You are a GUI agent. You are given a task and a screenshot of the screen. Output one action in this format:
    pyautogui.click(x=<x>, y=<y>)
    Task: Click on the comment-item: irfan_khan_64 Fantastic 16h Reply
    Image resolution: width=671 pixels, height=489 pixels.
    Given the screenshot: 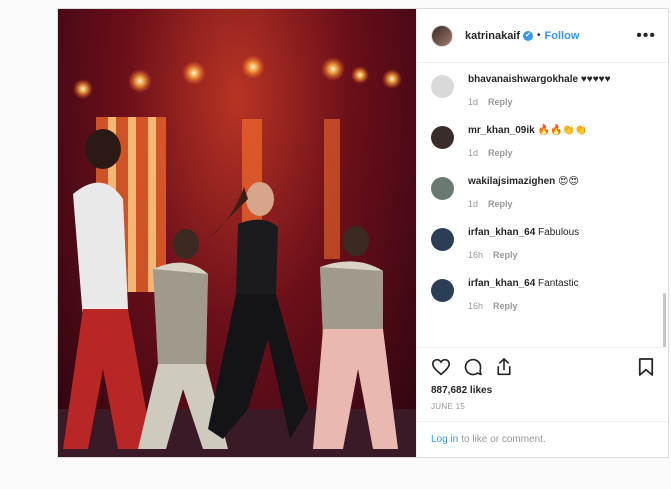 What is the action you would take?
    pyautogui.click(x=542, y=294)
    